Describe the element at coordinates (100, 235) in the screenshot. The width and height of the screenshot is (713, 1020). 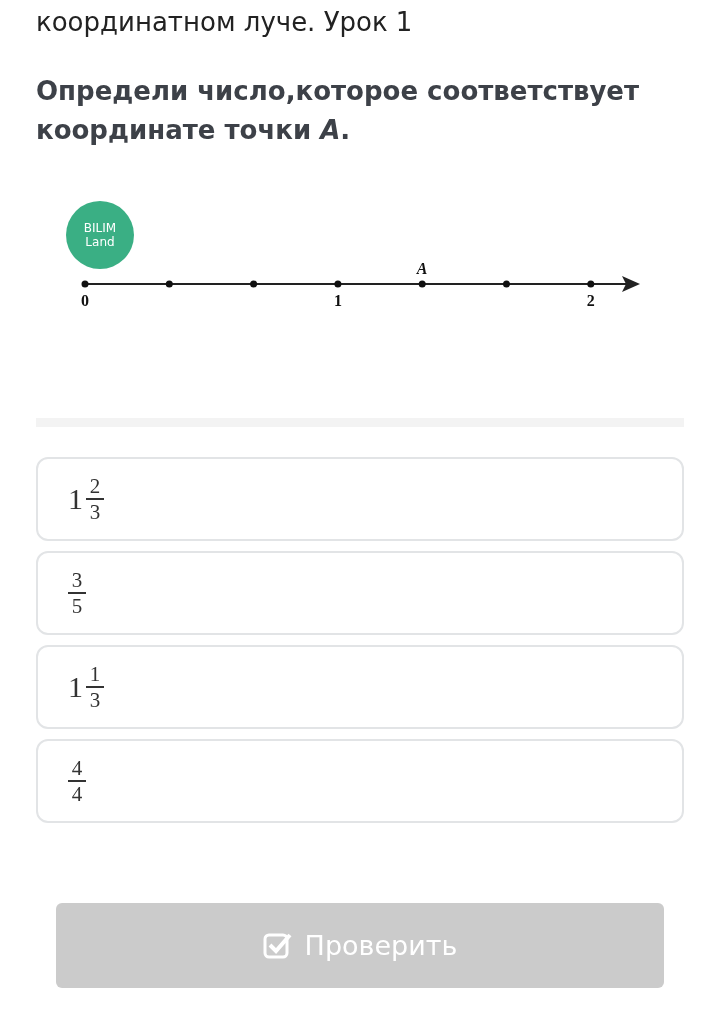
I see `logo-icon: BILIM Land` at that location.